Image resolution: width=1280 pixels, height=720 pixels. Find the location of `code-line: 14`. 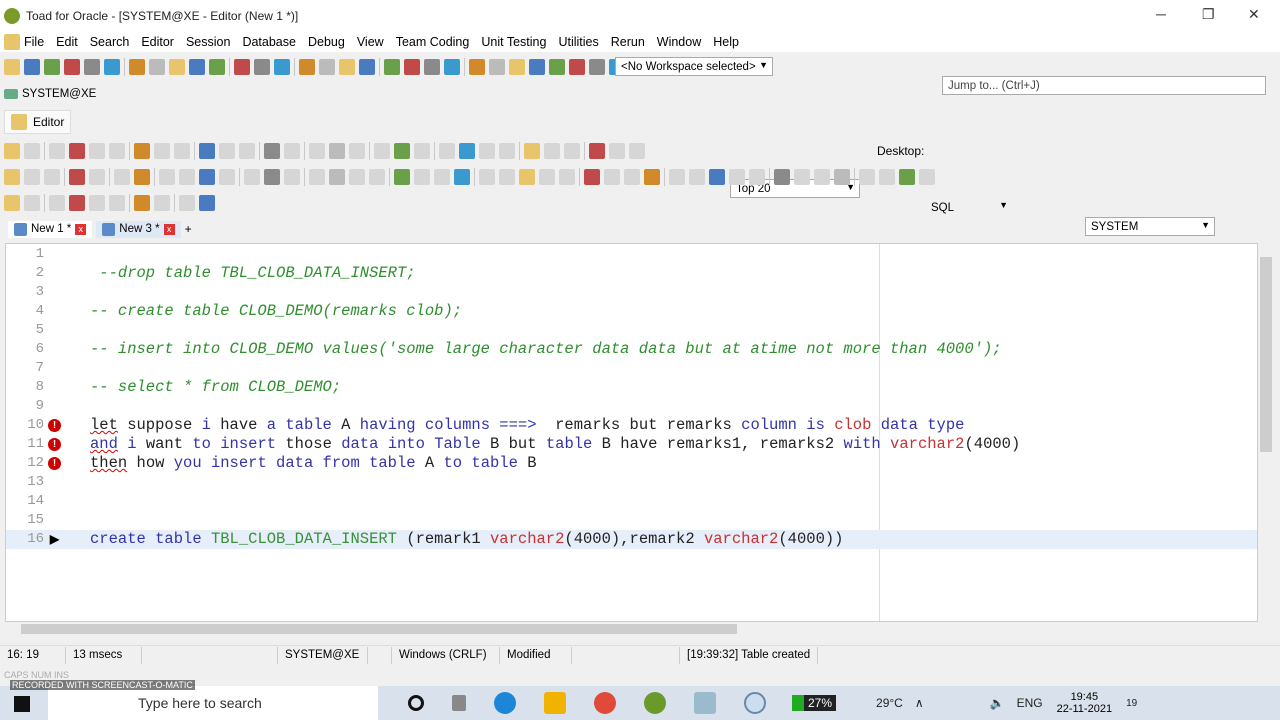

code-line: 14 is located at coordinates (631, 501).